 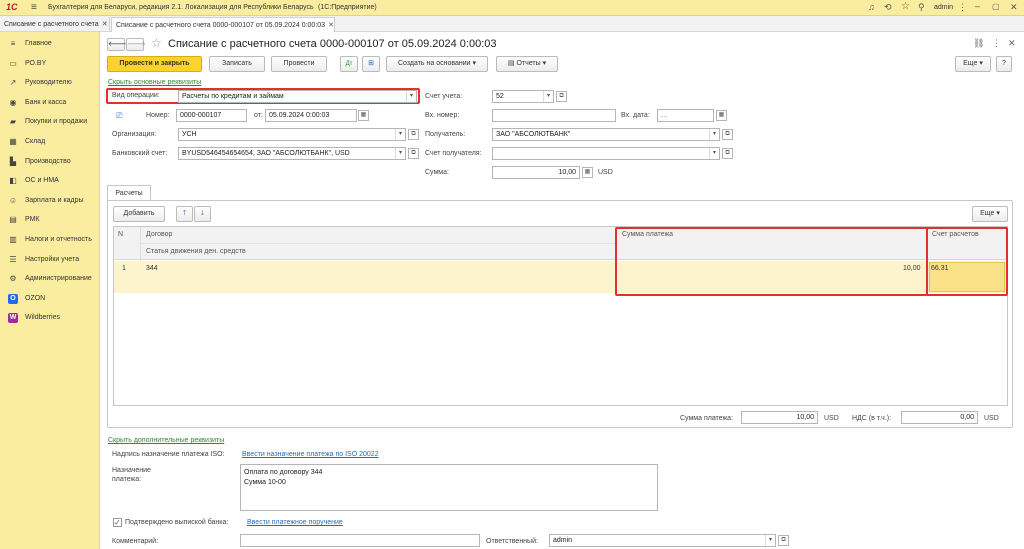 I want to click on history-icon: ⟲, so click(x=888, y=7).